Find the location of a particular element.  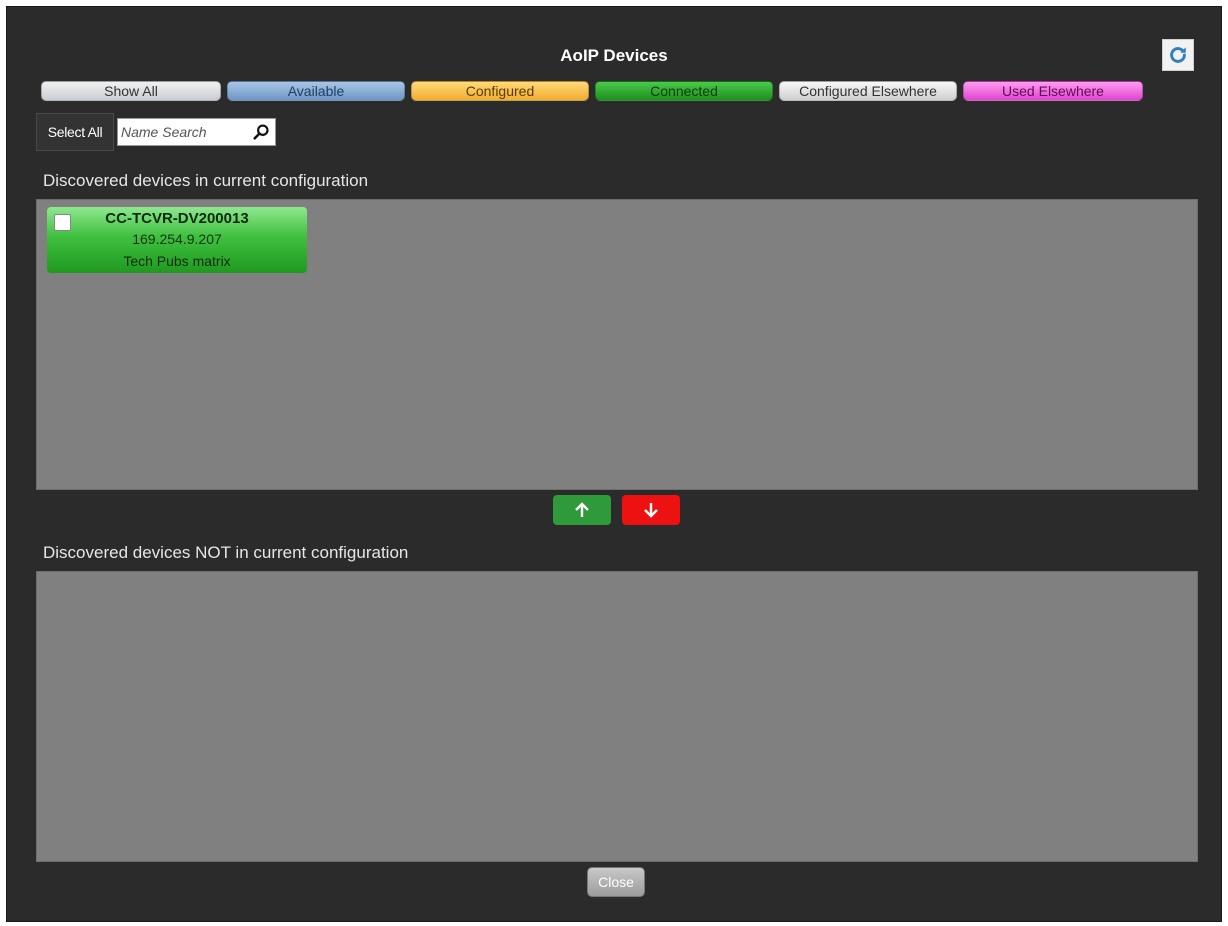

filter-show-all-button: Show All is located at coordinates (131, 91).